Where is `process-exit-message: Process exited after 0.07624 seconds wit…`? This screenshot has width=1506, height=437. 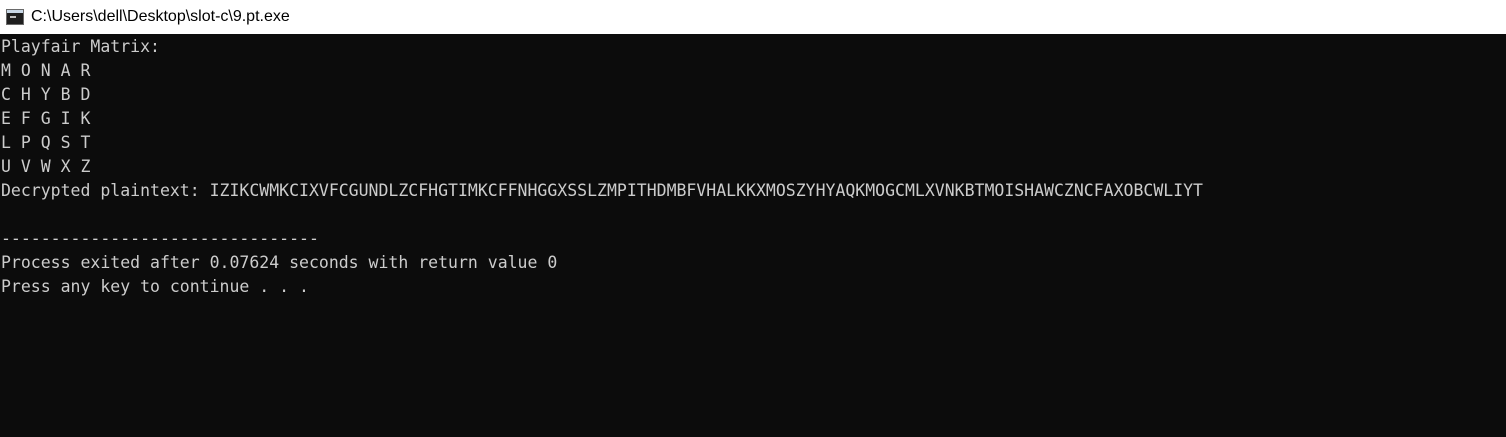
process-exit-message: Process exited after 0.07624 seconds wit… is located at coordinates (279, 262).